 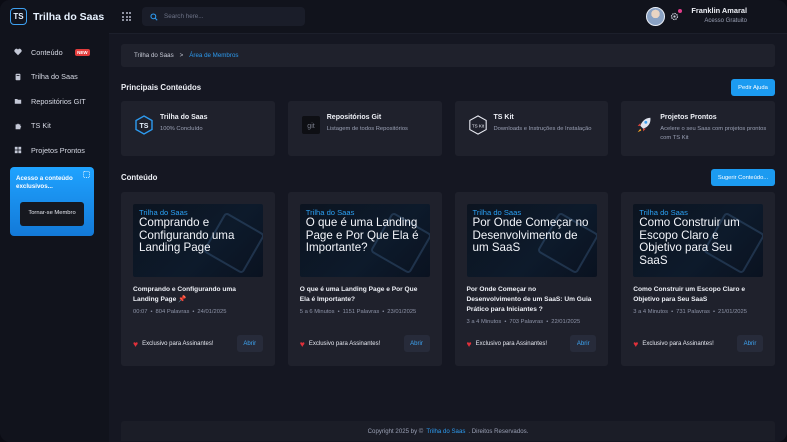 I want to click on ts-badge-icon: TS, so click(x=144, y=125).